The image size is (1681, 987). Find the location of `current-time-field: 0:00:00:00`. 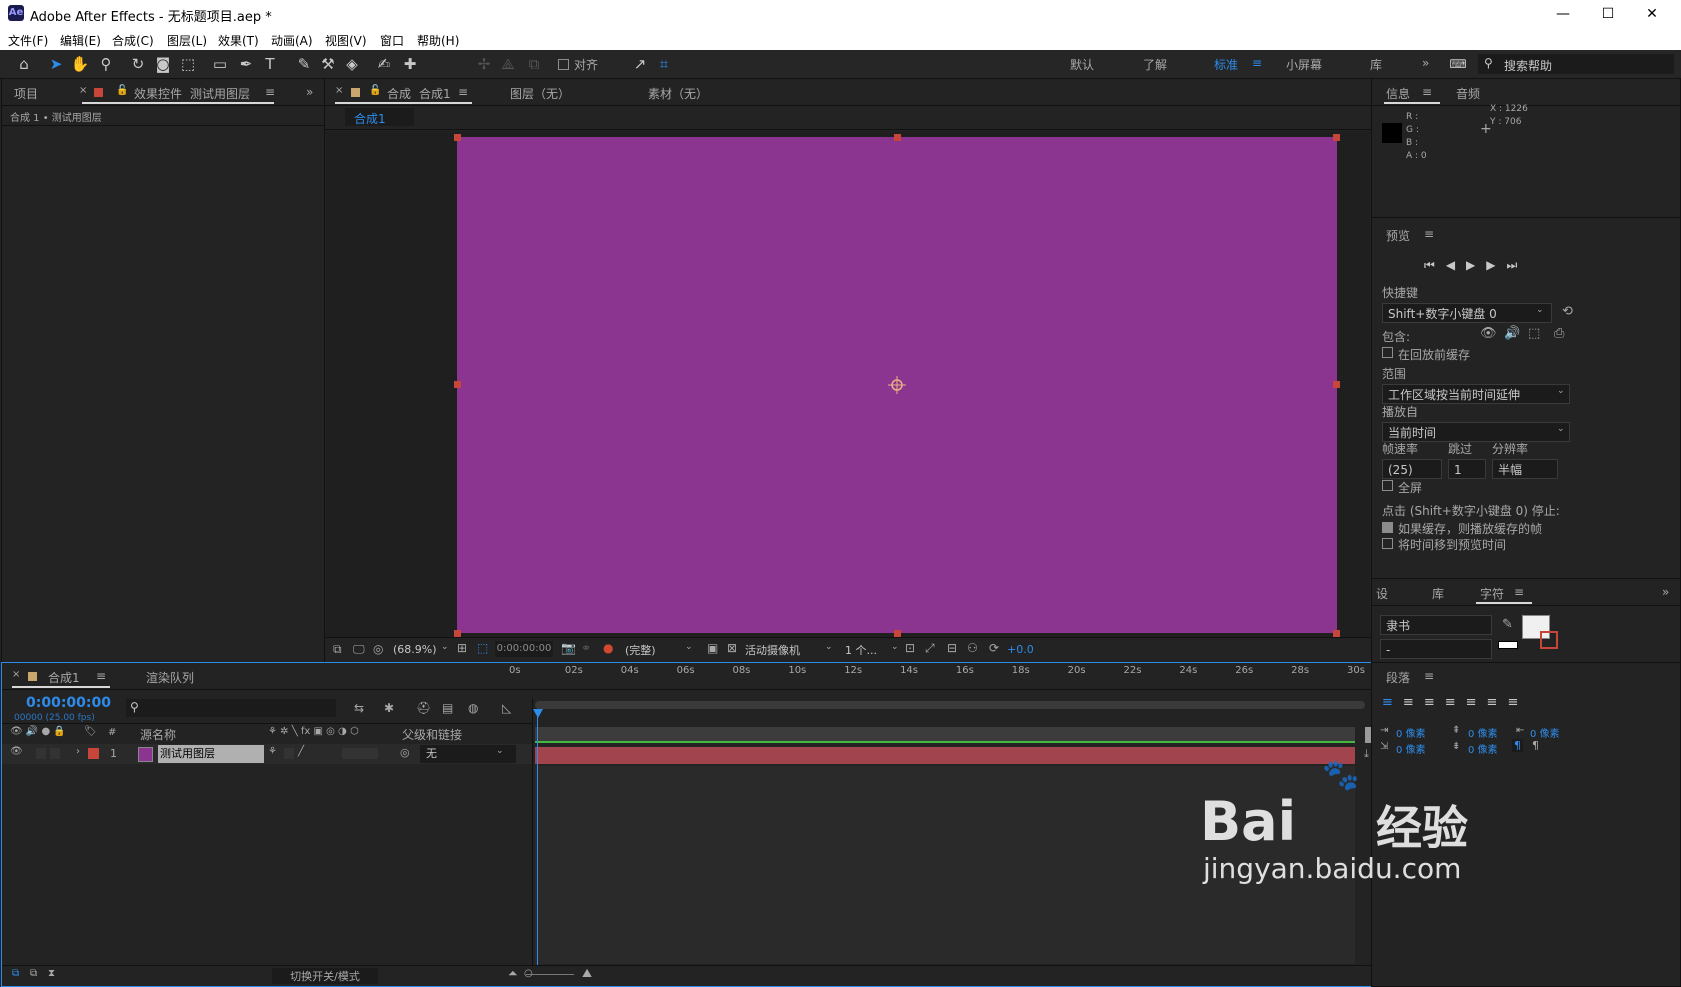

current-time-field: 0:00:00:00 is located at coordinates (524, 649).